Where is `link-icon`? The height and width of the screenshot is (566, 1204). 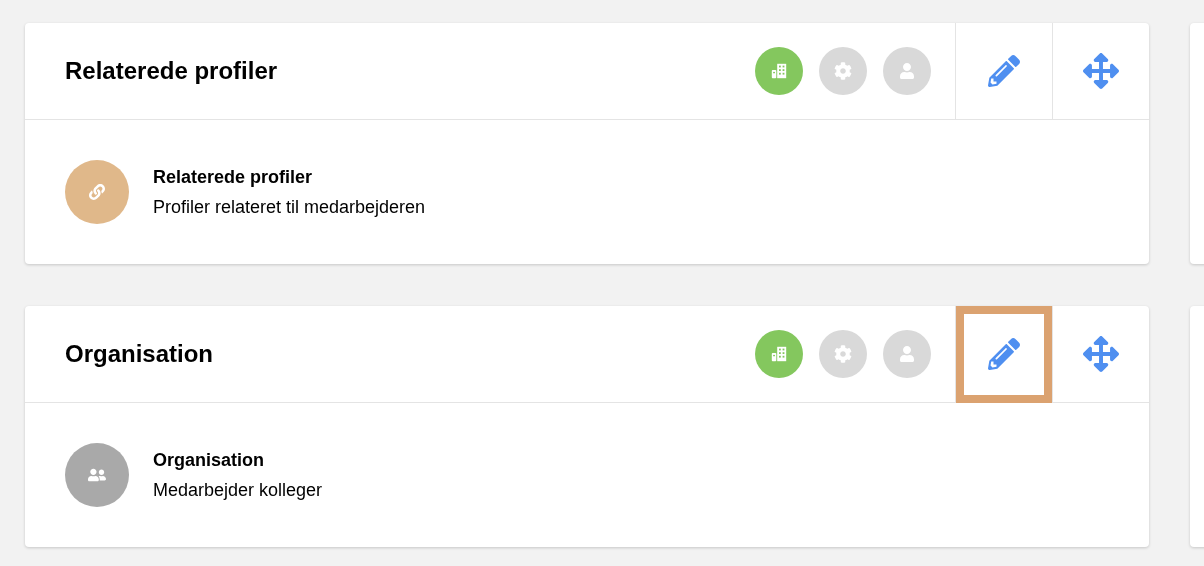
link-icon is located at coordinates (97, 192).